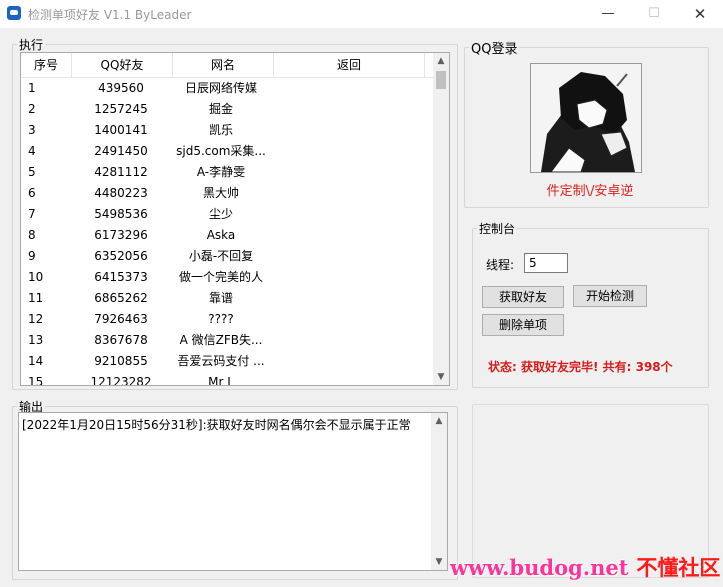 The width and height of the screenshot is (723, 587). What do you see at coordinates (441, 80) in the screenshot?
I see `scroll-thumb` at bounding box center [441, 80].